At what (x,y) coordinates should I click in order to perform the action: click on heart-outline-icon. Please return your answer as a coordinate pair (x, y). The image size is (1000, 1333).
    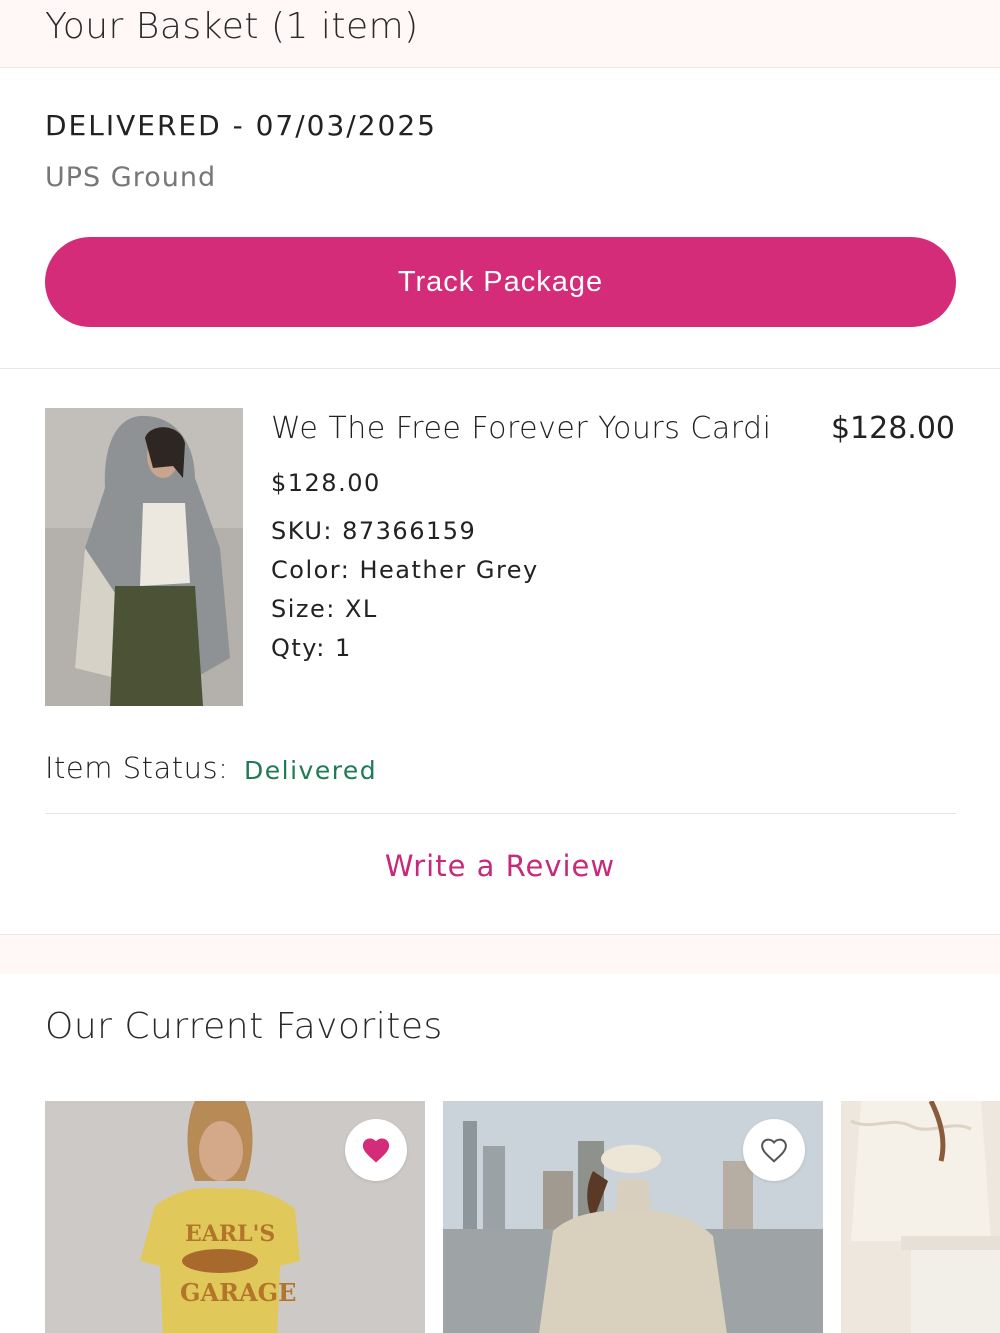
    Looking at the image, I should click on (774, 1150).